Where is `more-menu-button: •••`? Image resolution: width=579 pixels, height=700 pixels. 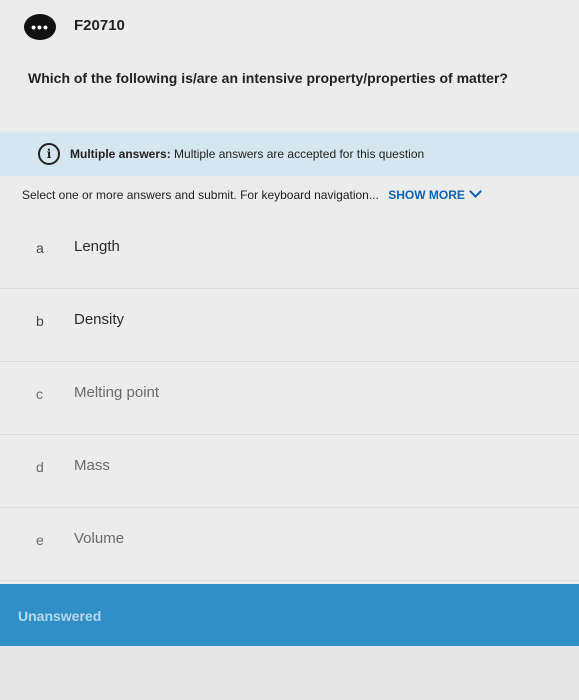 more-menu-button: ••• is located at coordinates (40, 27).